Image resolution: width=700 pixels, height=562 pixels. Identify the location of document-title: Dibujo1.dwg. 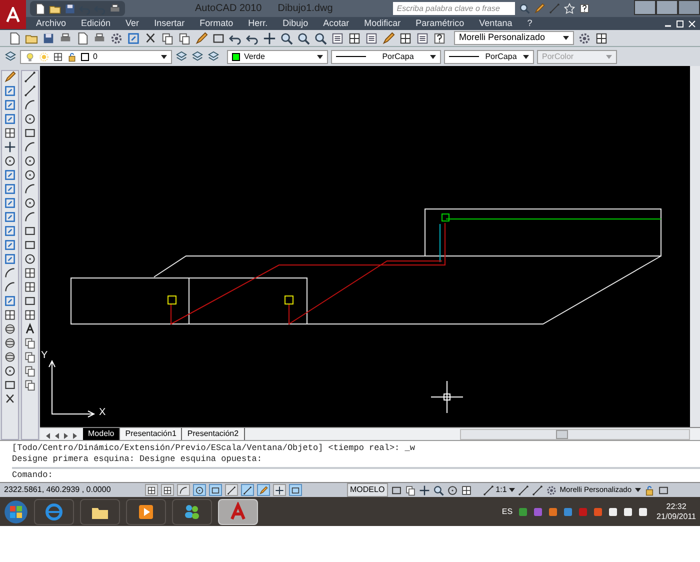
(305, 9).